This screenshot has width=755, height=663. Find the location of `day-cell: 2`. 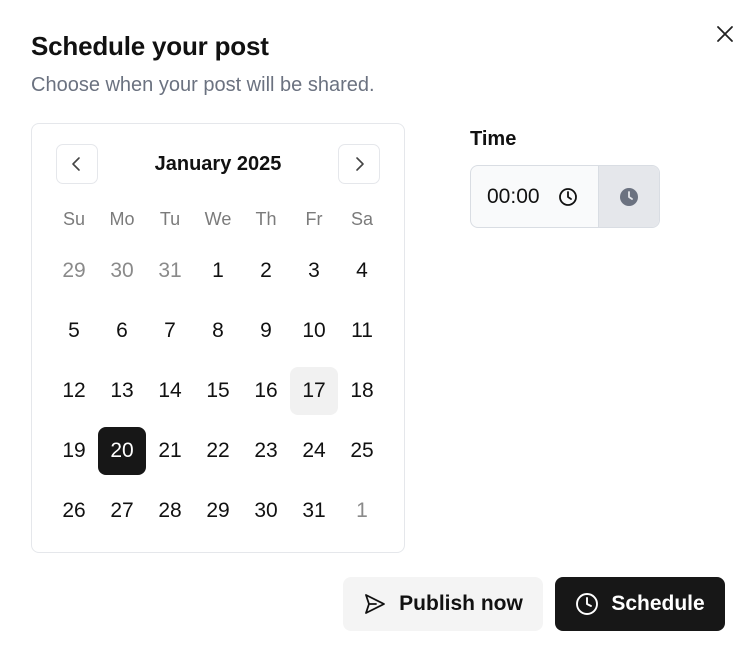

day-cell: 2 is located at coordinates (266, 271).